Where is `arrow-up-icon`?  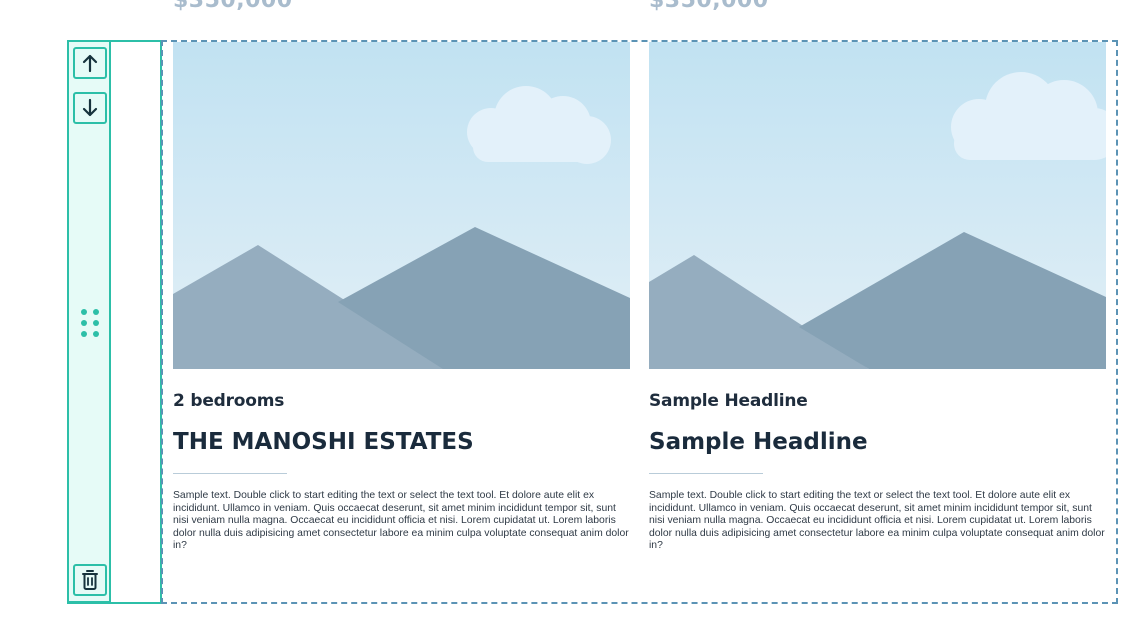 arrow-up-icon is located at coordinates (90, 63).